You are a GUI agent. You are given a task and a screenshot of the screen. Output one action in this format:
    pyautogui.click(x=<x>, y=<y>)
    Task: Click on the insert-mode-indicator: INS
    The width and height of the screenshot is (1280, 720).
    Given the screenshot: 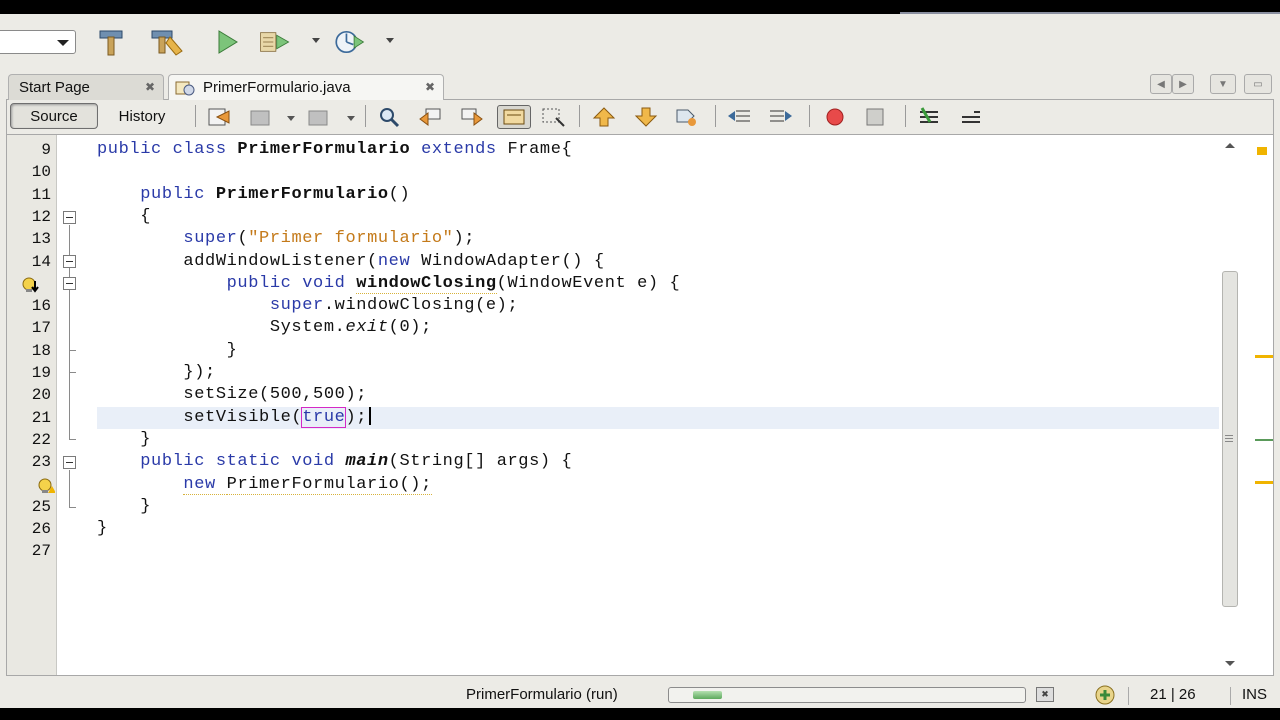 What is the action you would take?
    pyautogui.click(x=1254, y=694)
    